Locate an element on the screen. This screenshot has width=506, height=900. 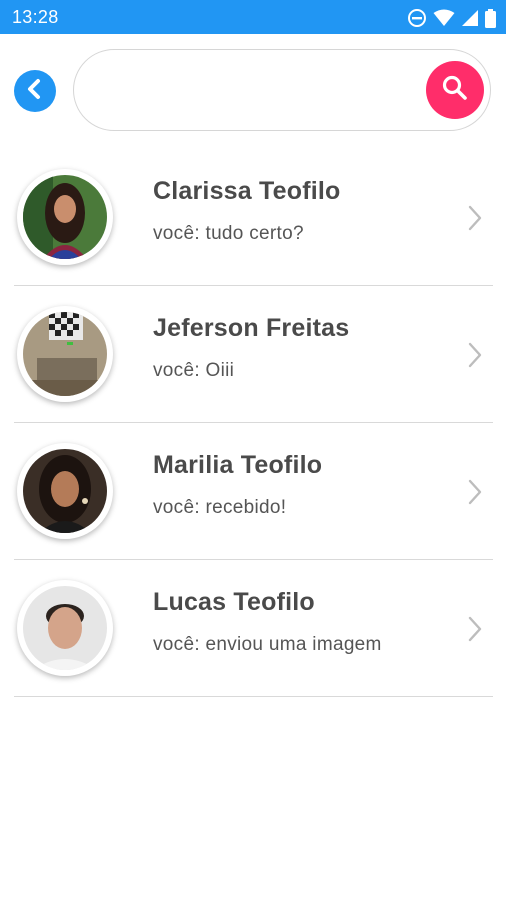
status-time: 13:28 is located at coordinates (35, 17).